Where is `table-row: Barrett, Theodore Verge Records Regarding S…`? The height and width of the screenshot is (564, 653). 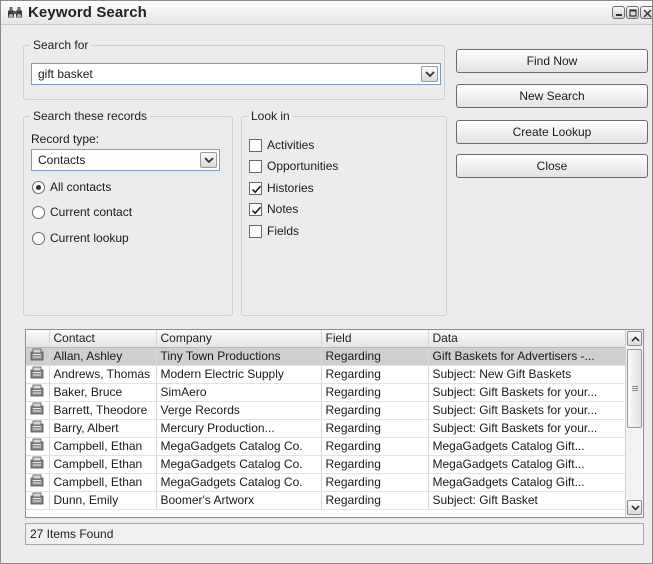 table-row: Barrett, Theodore Verge Records Regarding S… is located at coordinates (326, 410).